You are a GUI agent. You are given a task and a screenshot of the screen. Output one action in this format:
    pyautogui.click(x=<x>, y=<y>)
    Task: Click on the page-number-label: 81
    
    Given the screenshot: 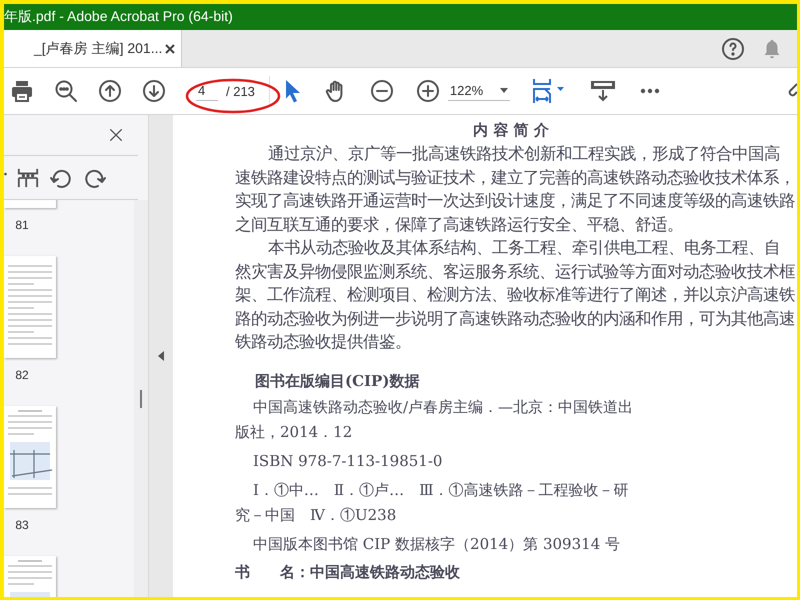 What is the action you would take?
    pyautogui.click(x=22, y=225)
    